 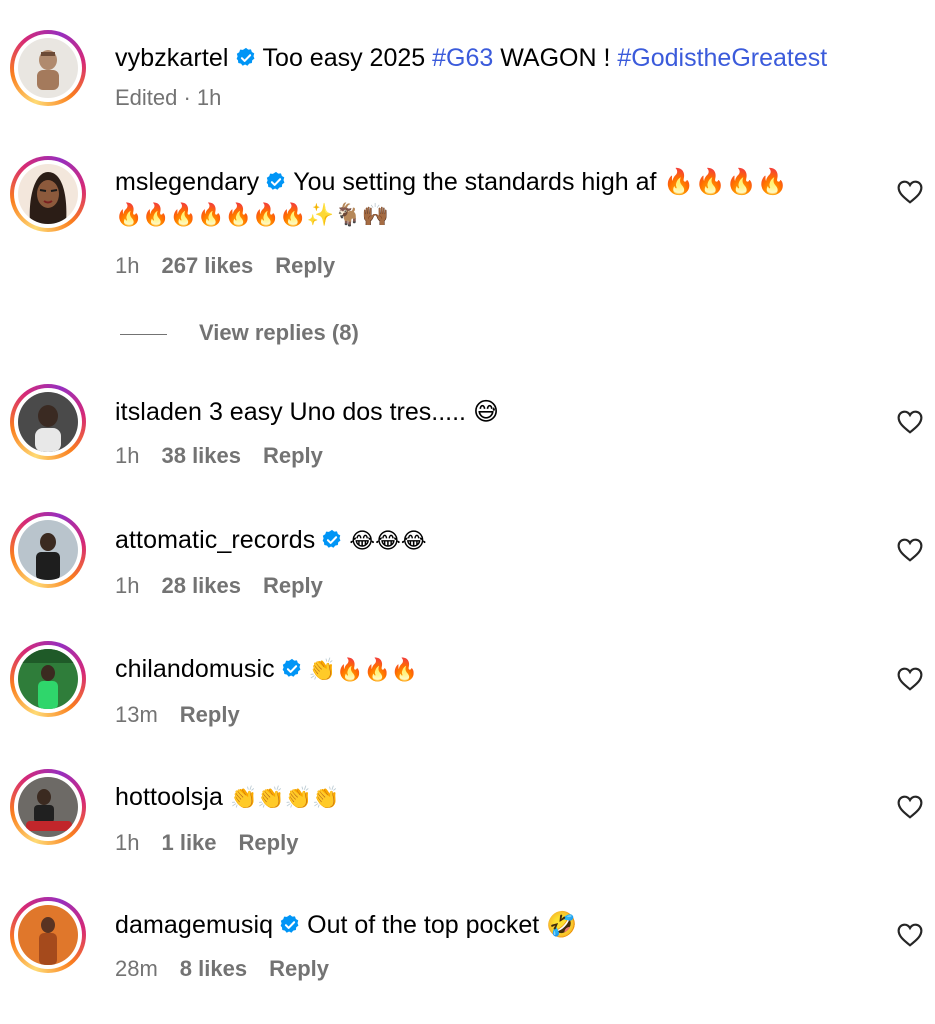 What do you see at coordinates (354, 412) in the screenshot?
I see `comment-text: 3 easy Uno dos tres..... 😅` at bounding box center [354, 412].